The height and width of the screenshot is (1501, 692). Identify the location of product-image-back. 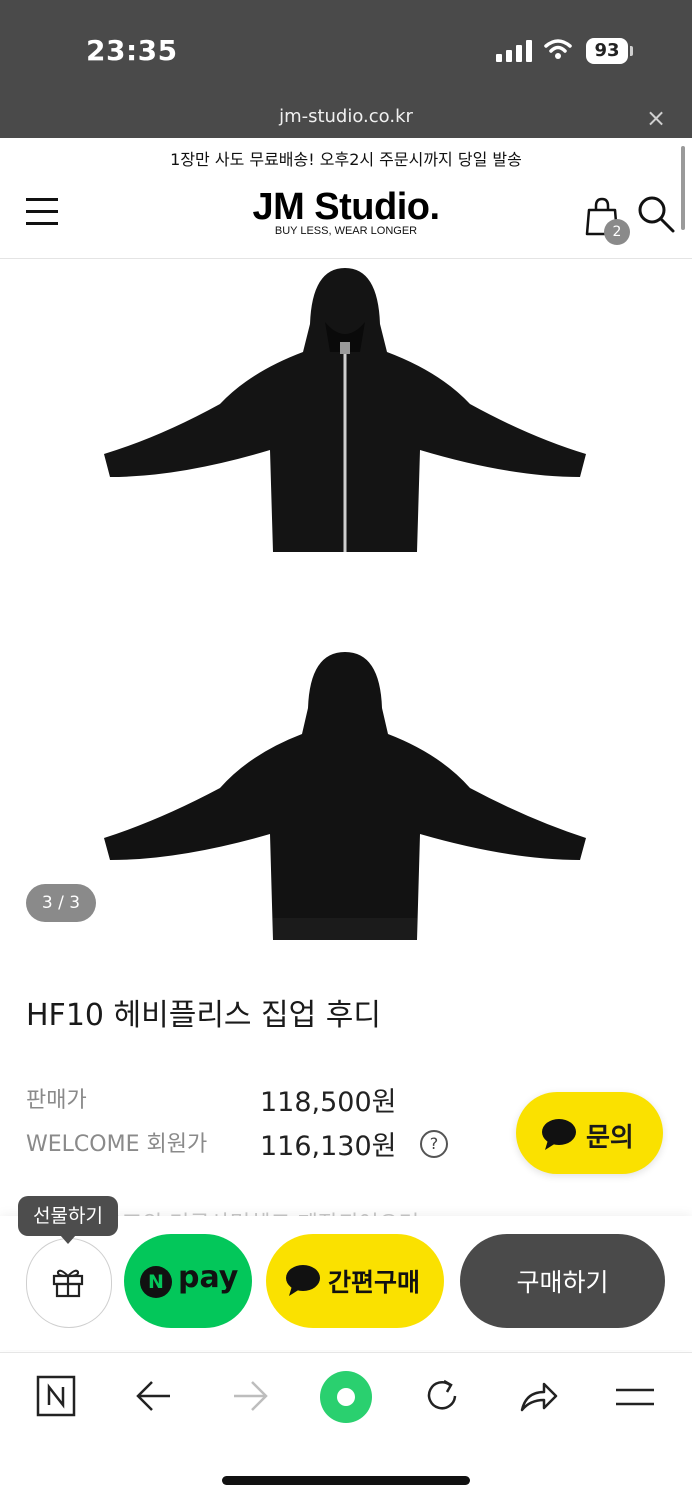
(345, 796).